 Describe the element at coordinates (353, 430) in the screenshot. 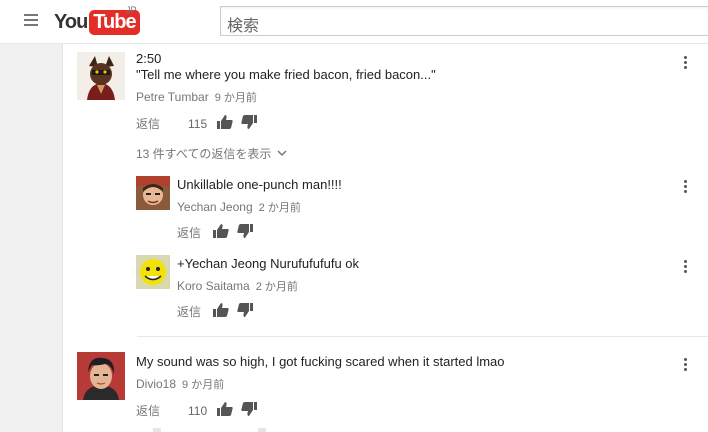

I see `next-comment-partial` at that location.